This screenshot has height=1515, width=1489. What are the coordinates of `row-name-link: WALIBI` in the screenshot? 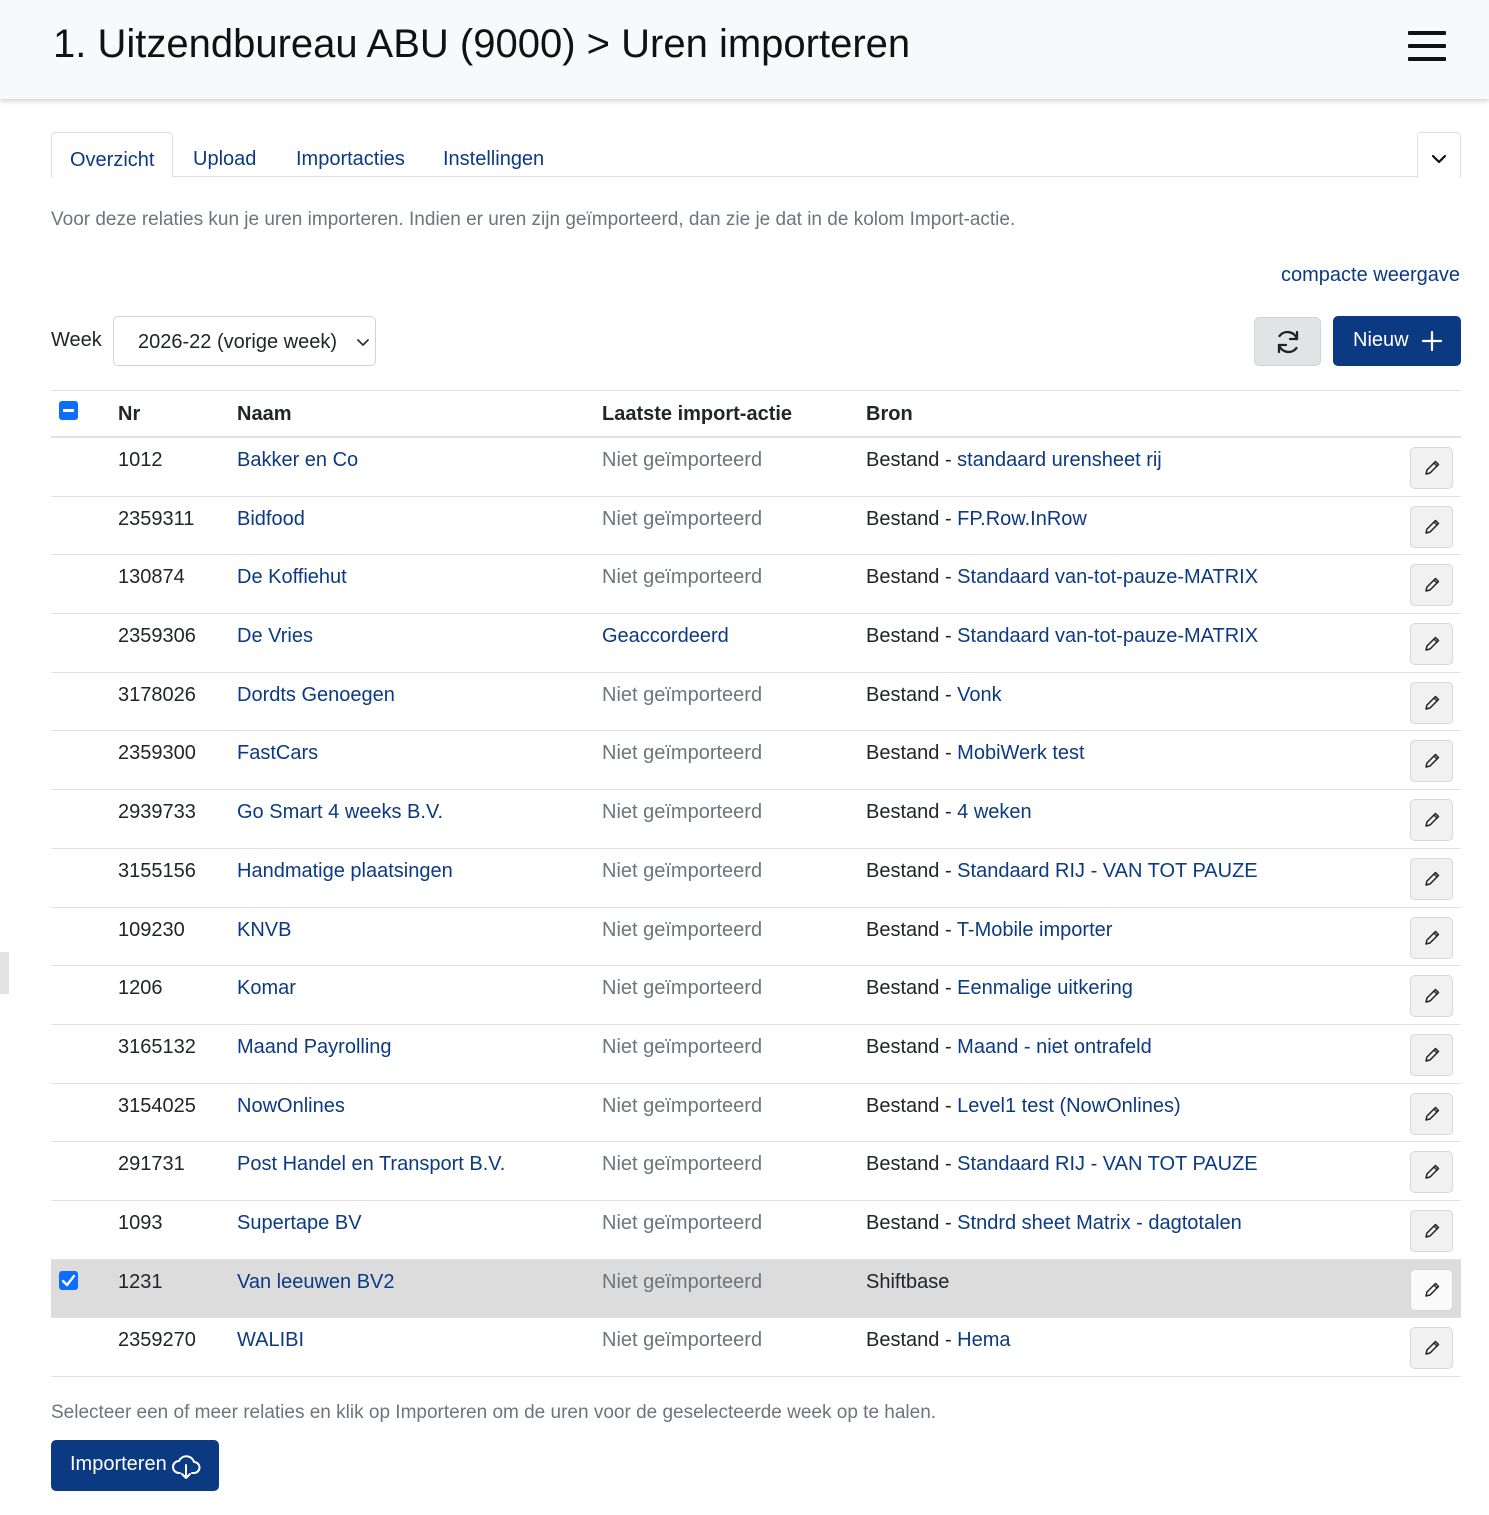 It's located at (270, 1340).